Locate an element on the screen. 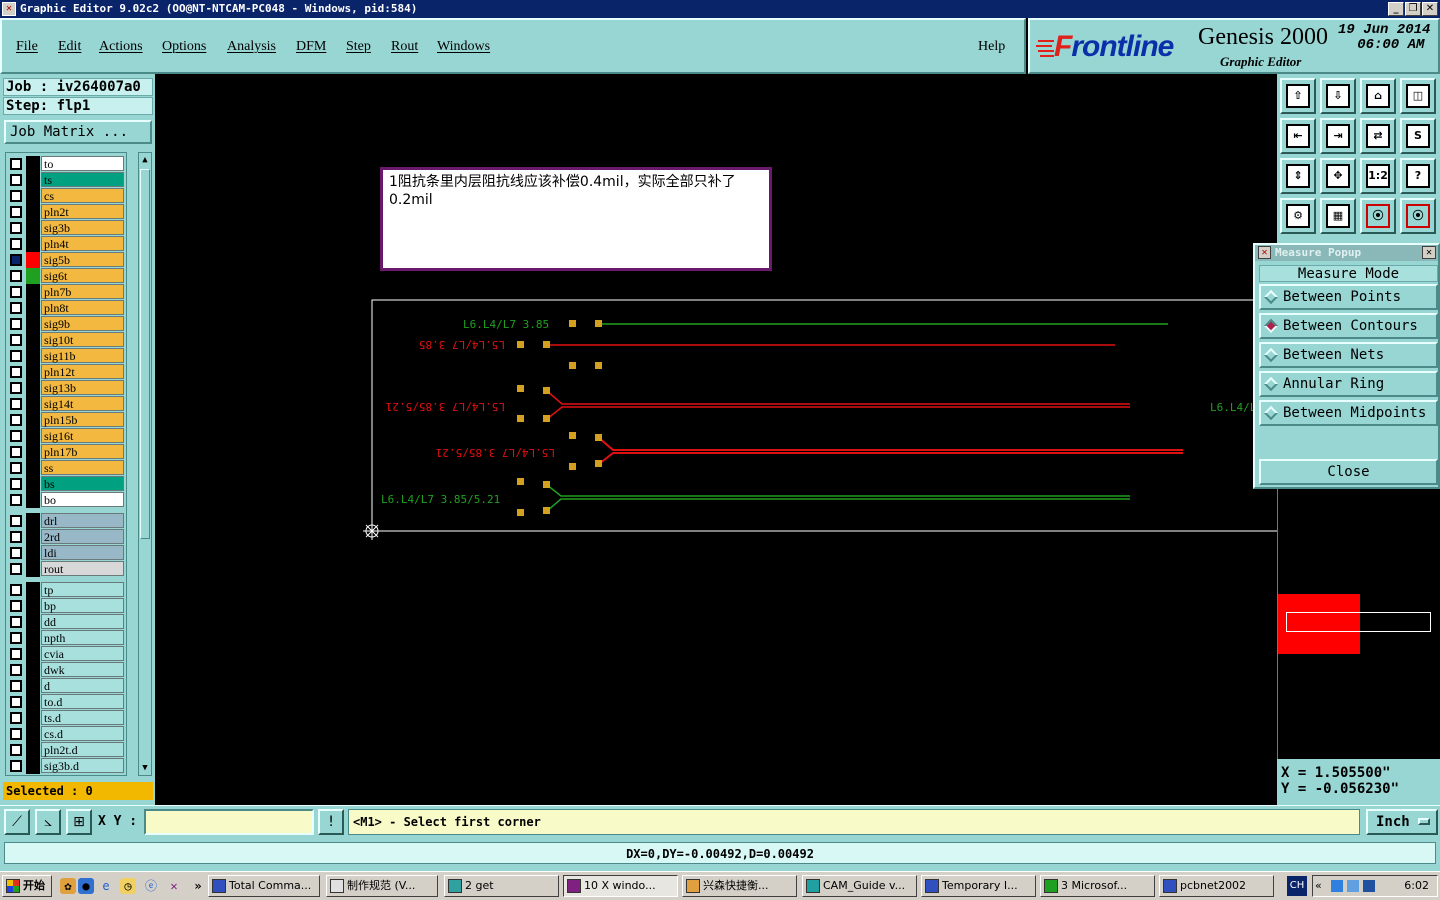  xy-input is located at coordinates (229, 822).